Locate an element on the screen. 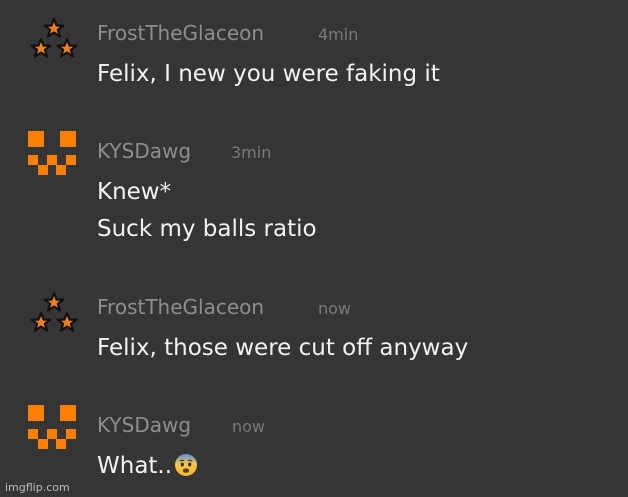 The height and width of the screenshot is (497, 628). fearful-face-emoji-icon is located at coordinates (186, 465).